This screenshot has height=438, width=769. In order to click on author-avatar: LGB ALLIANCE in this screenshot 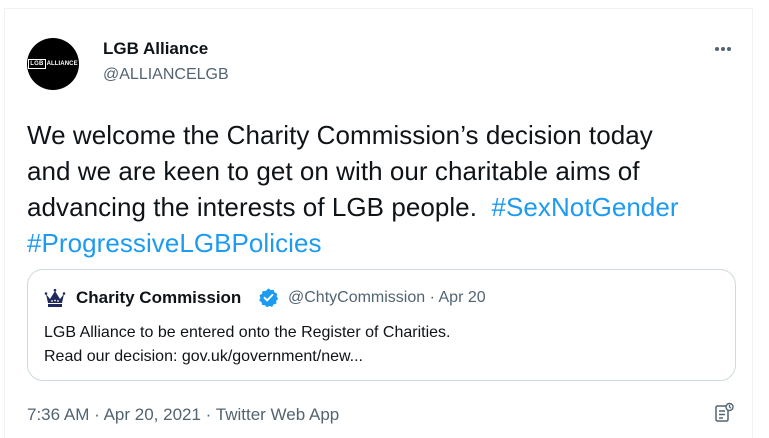, I will do `click(53, 64)`.